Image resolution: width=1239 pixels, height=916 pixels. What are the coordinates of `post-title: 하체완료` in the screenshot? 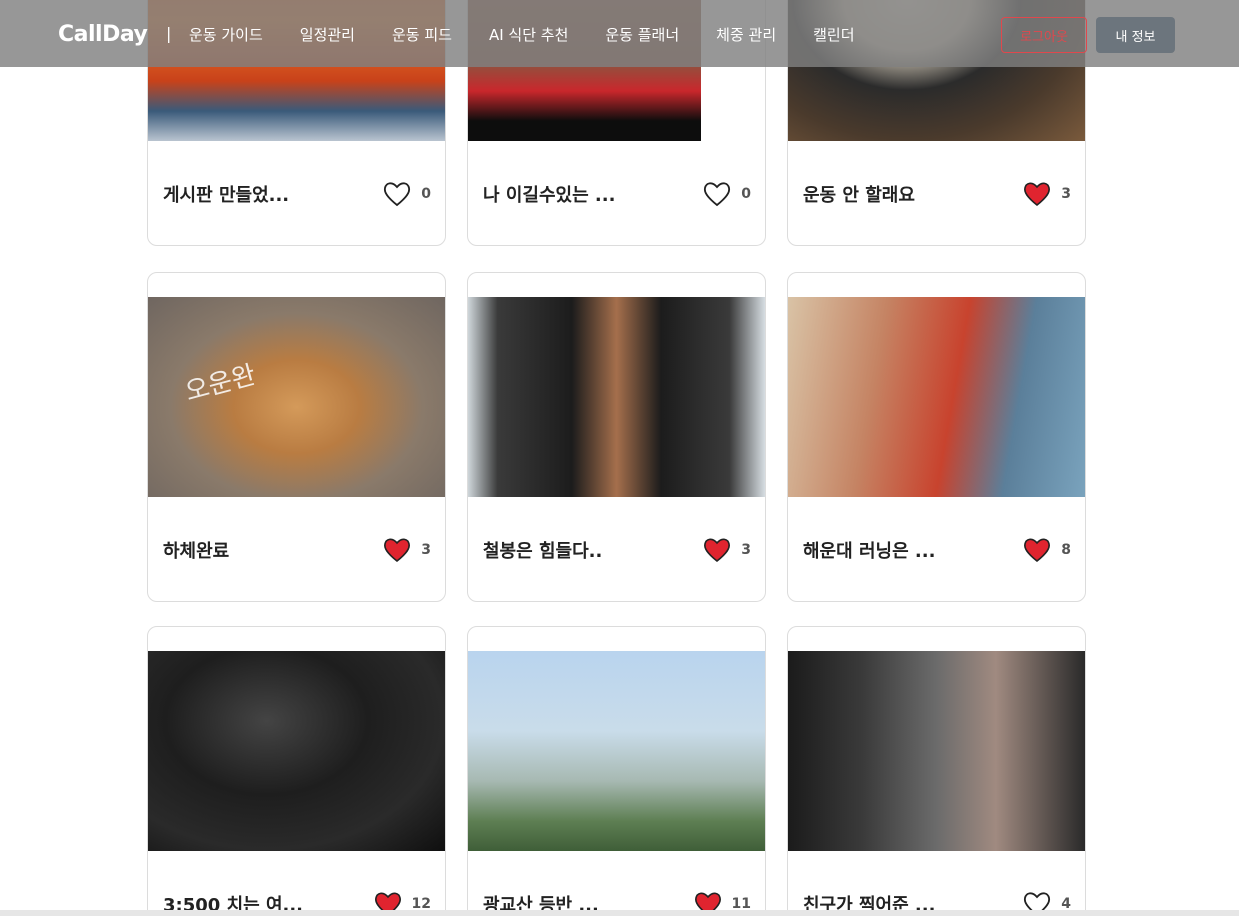 It's located at (196, 551).